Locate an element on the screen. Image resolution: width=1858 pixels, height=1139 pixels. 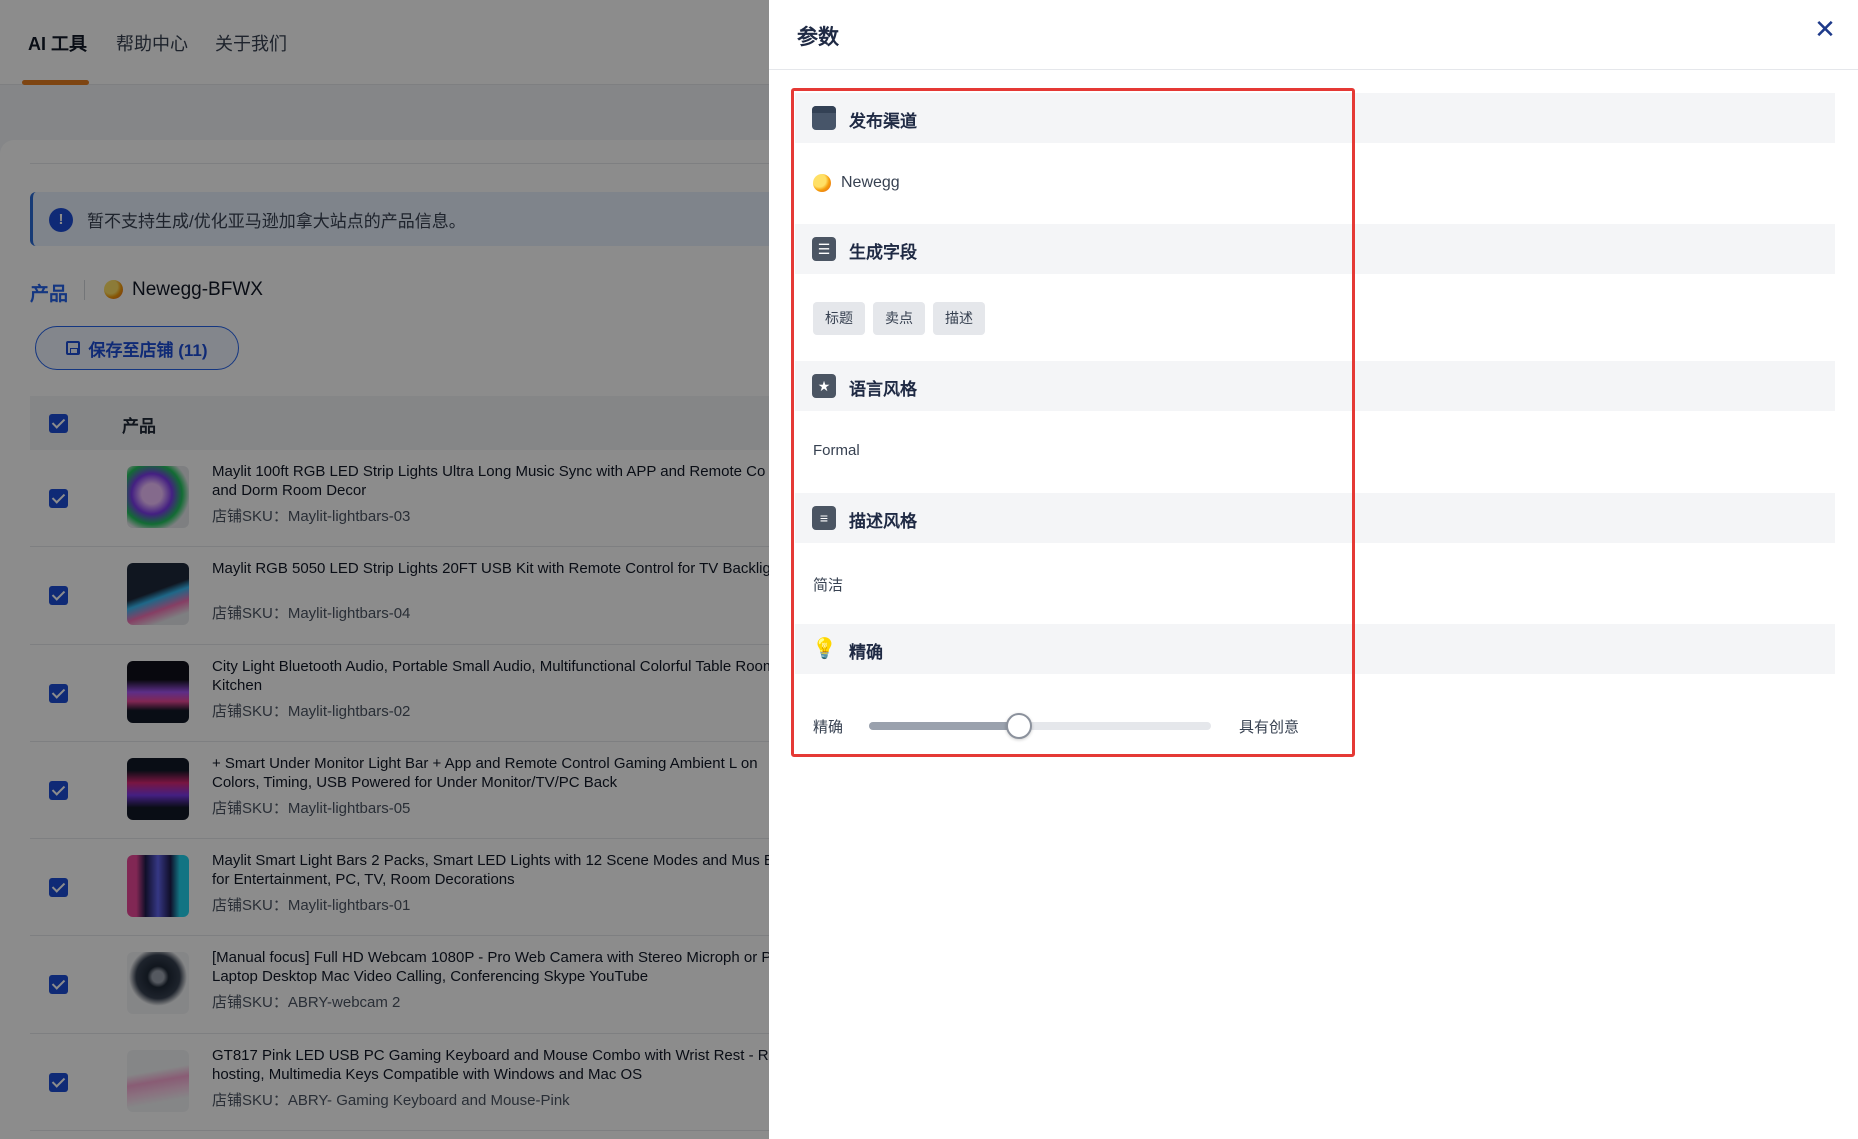
section-title: 描述风格 is located at coordinates (883, 521).